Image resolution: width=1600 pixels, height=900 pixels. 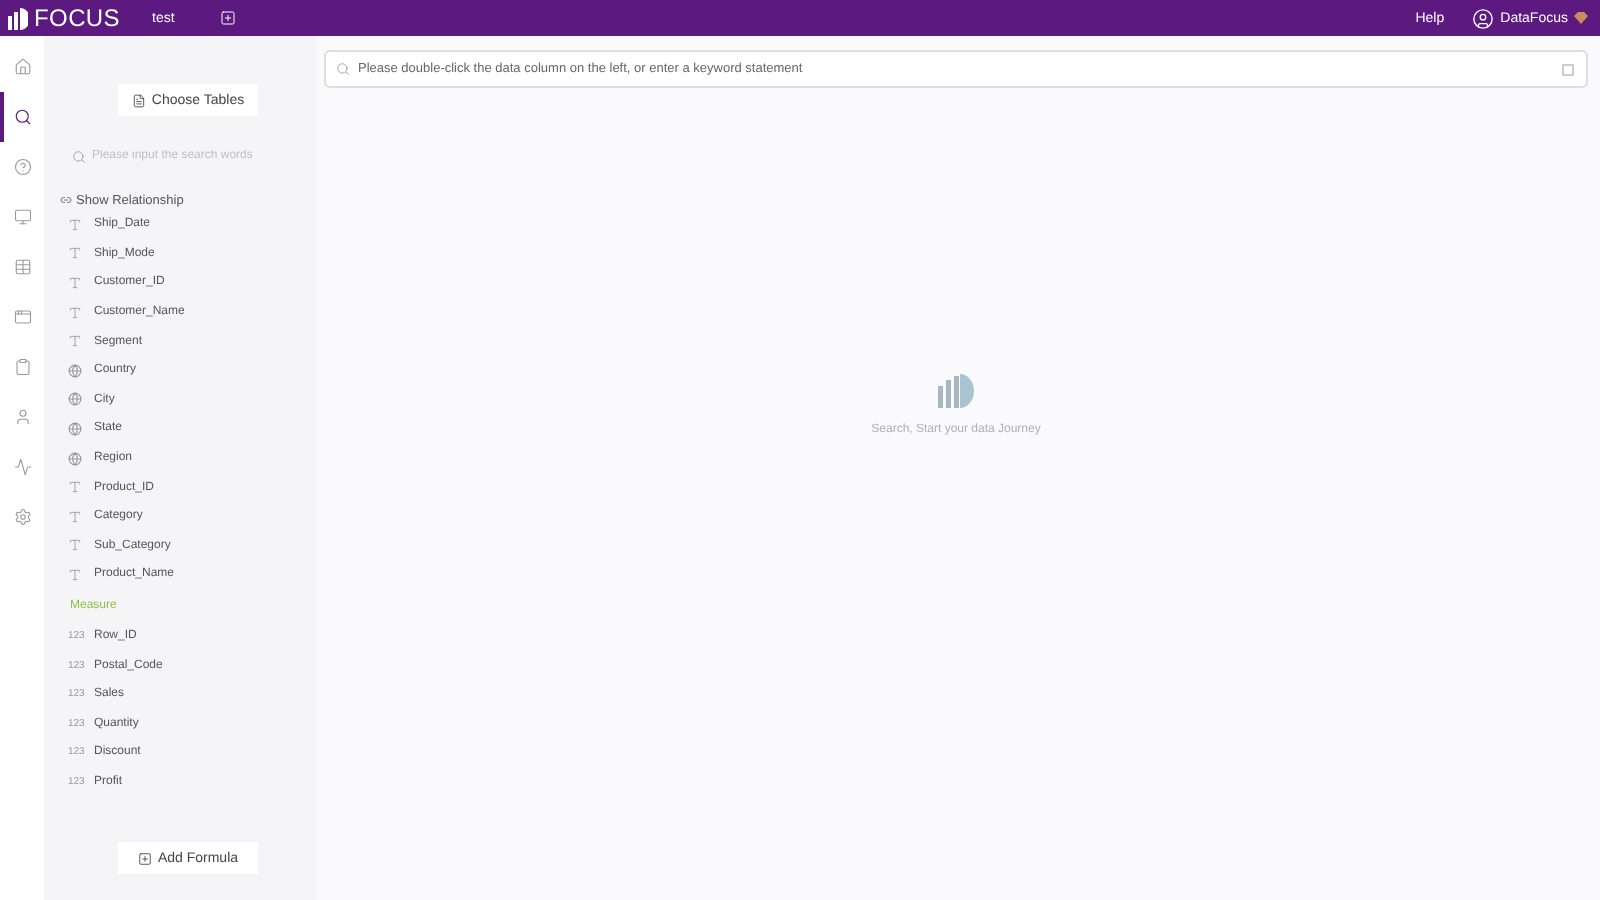 What do you see at coordinates (1581, 18) in the screenshot?
I see `badge-icon` at bounding box center [1581, 18].